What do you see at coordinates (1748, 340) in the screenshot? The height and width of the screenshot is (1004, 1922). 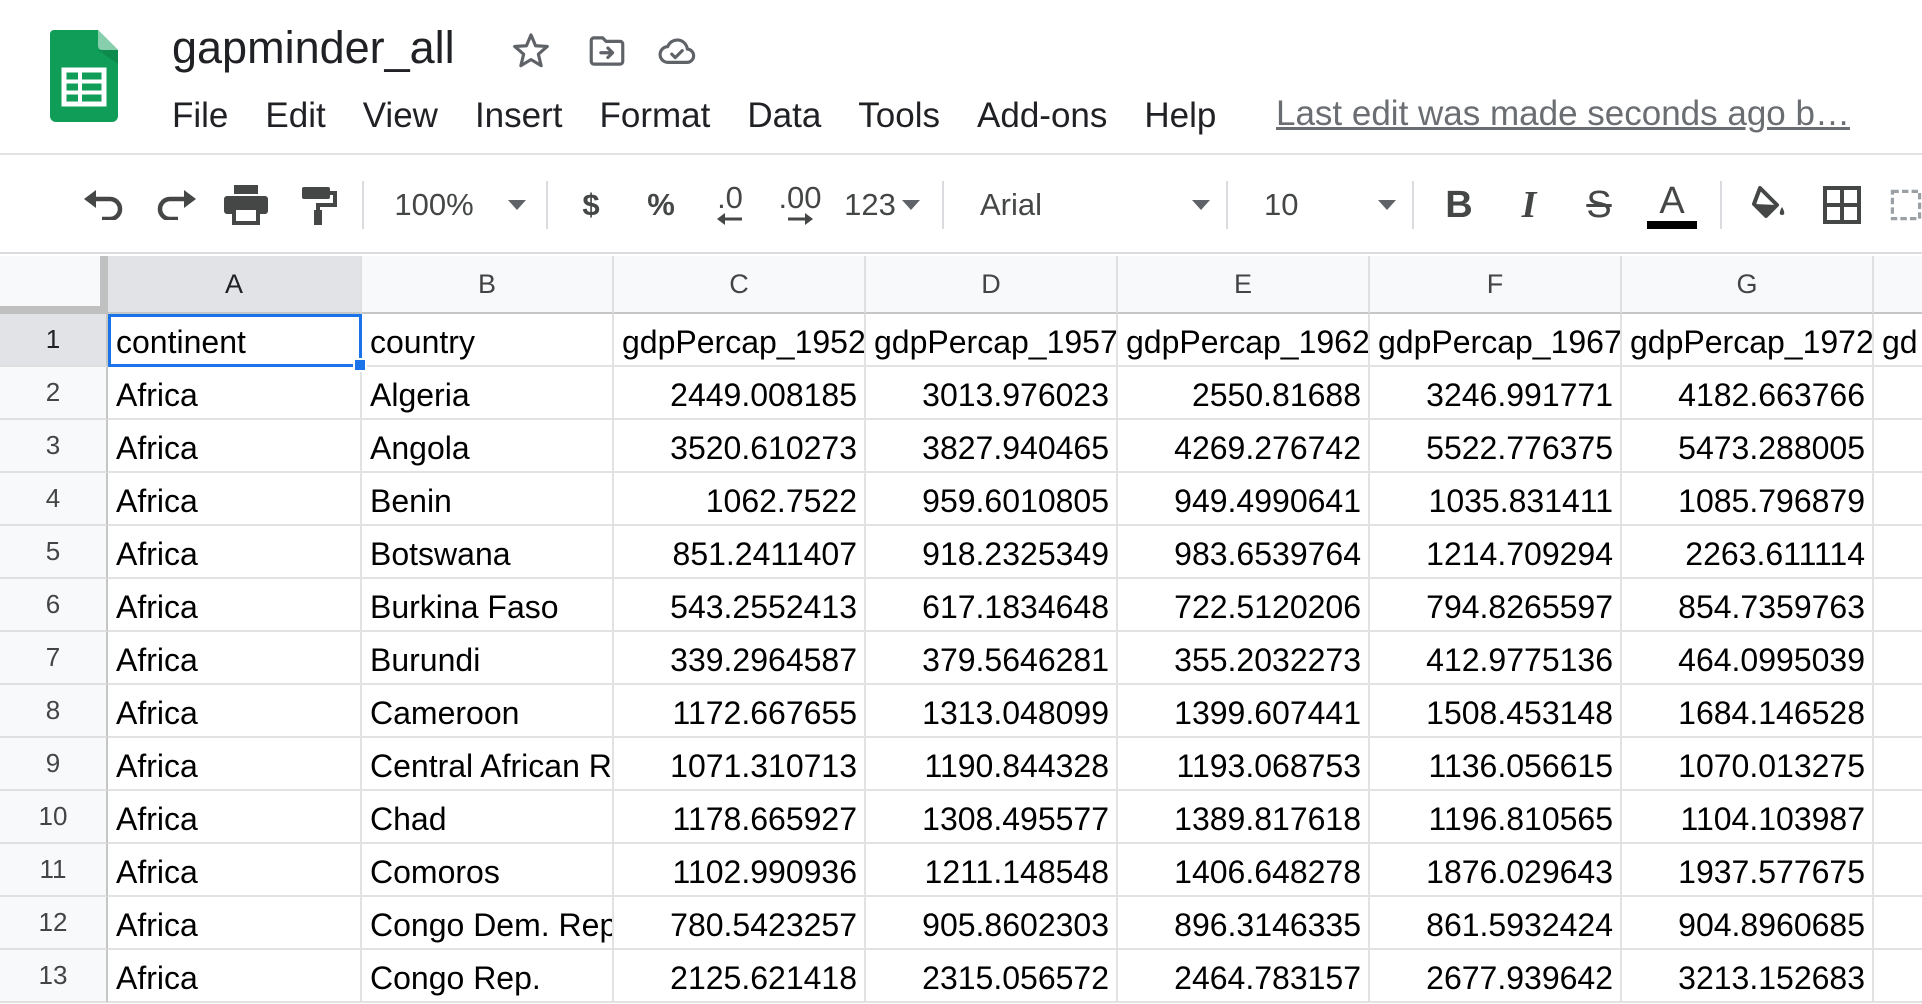 I see `sheet-cell: gdpPercap_1972` at bounding box center [1748, 340].